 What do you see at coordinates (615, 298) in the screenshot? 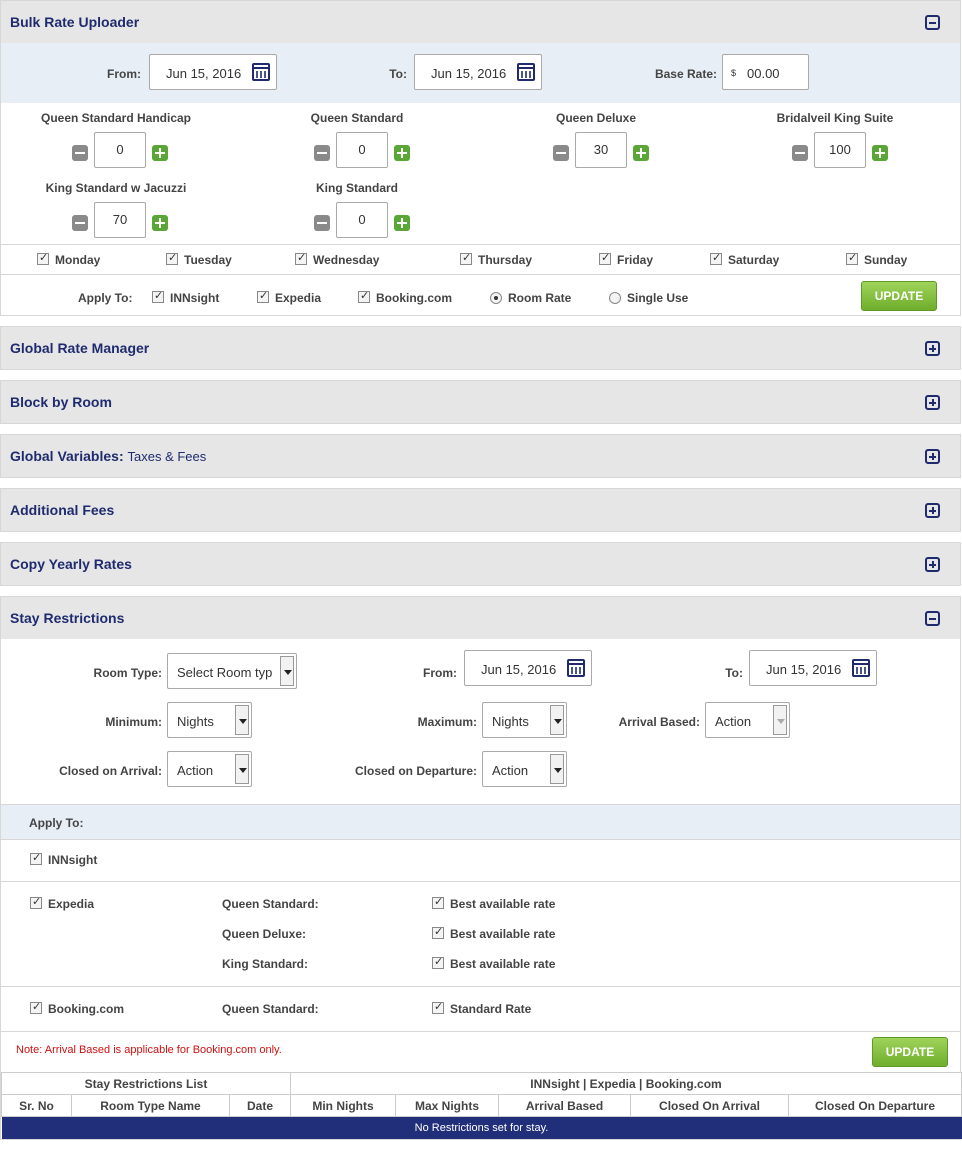
I see `single-use-radio` at bounding box center [615, 298].